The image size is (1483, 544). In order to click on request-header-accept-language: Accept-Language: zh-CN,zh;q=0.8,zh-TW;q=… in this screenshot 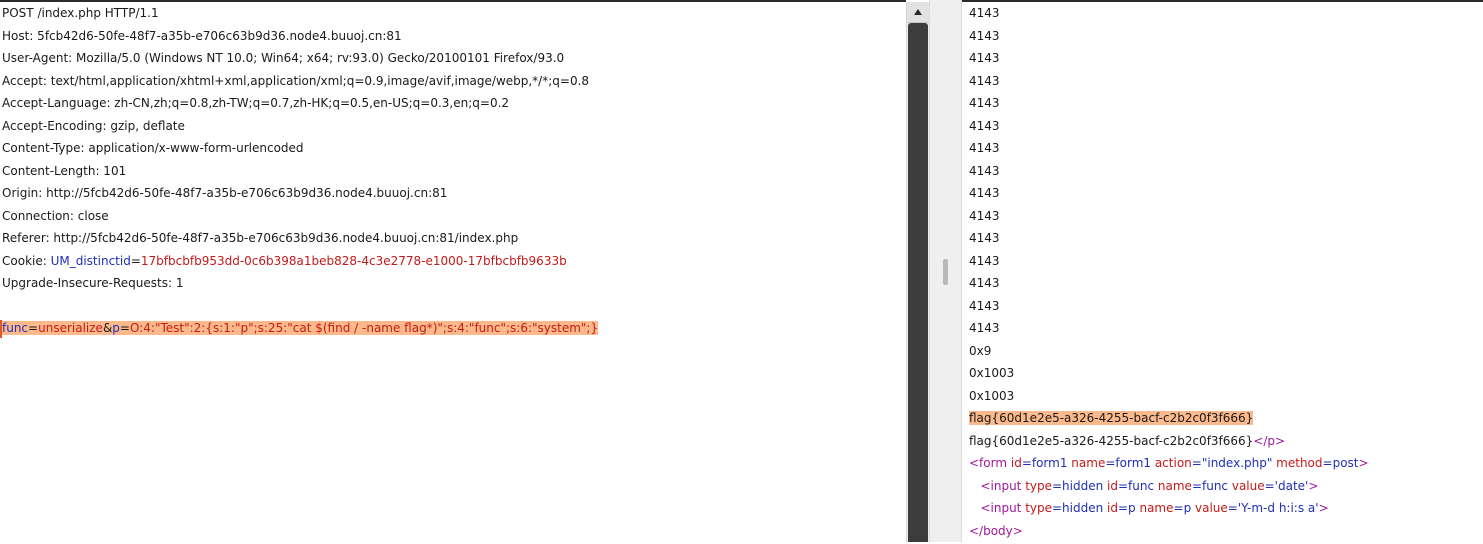, I will do `click(256, 103)`.